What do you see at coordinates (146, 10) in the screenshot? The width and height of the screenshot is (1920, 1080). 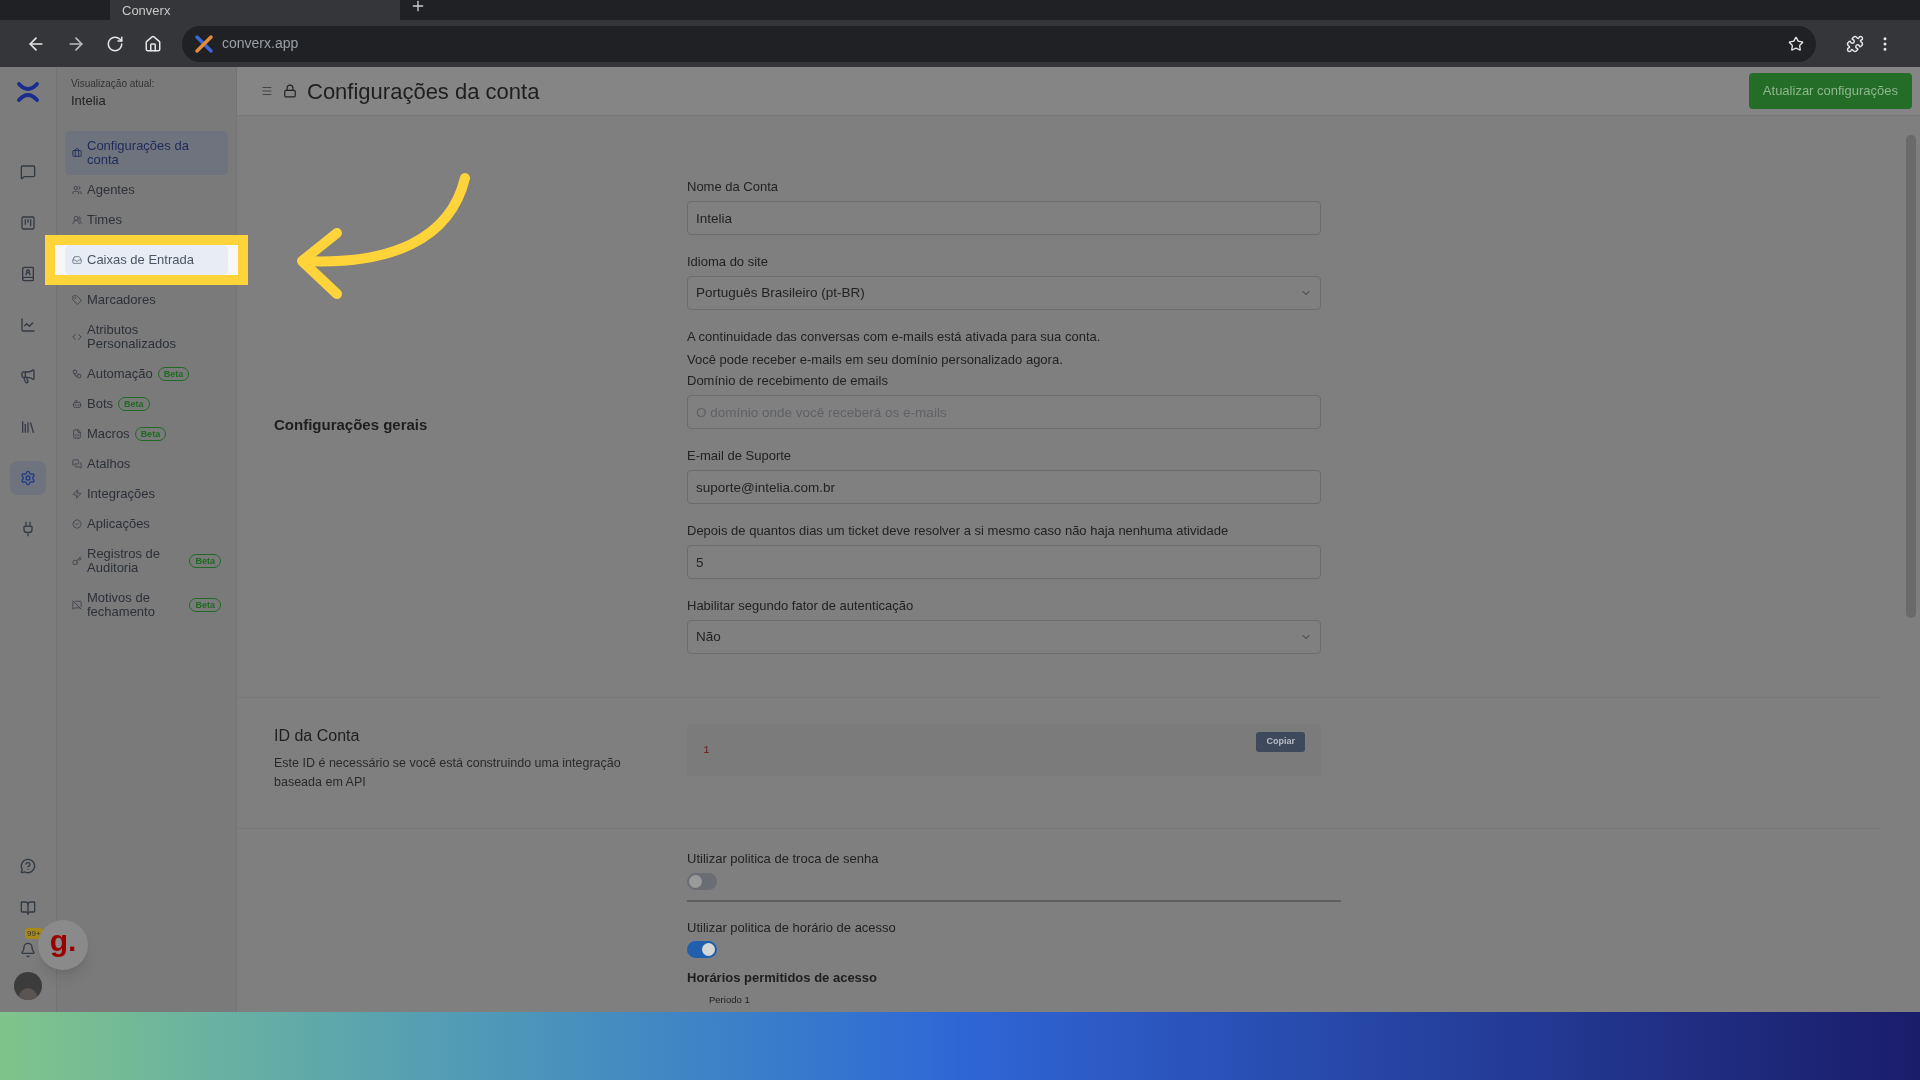 I see `browser-tab-title: Converx` at bounding box center [146, 10].